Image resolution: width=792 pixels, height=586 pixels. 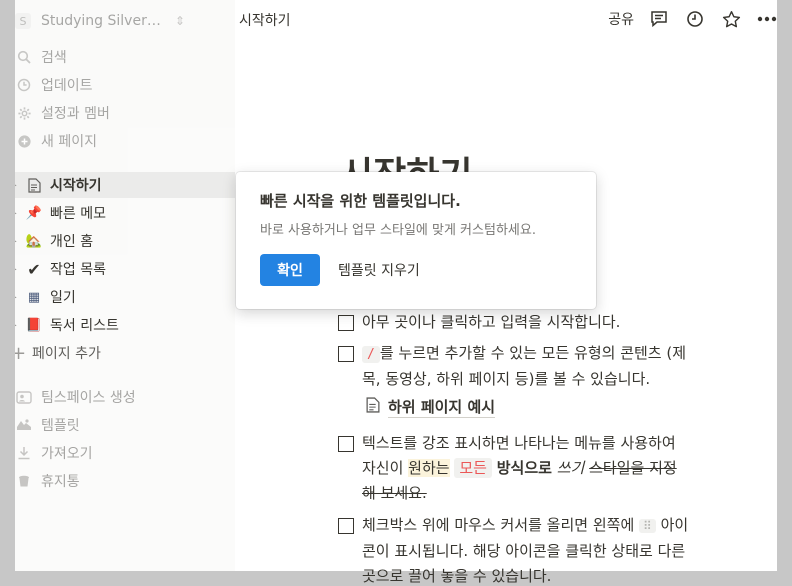 I want to click on history-clock-icon, so click(x=695, y=19).